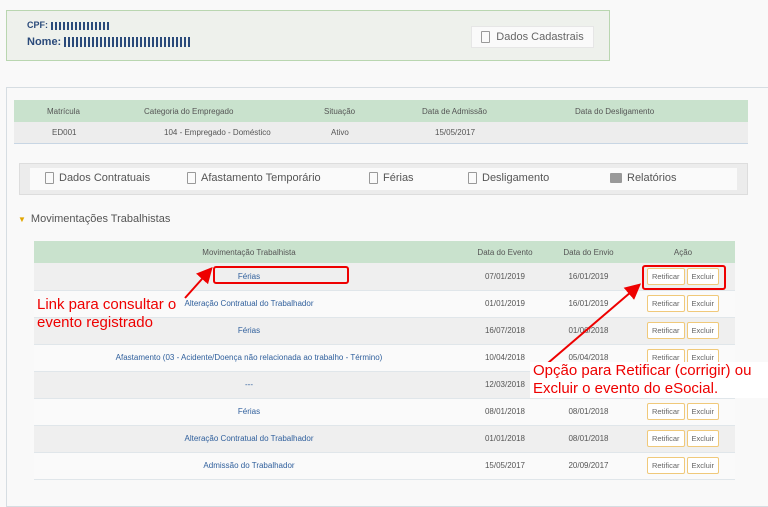 Image resolution: width=768 pixels, height=507 pixels. What do you see at coordinates (594, 323) in the screenshot?
I see `arrow-to-actions` at bounding box center [594, 323].